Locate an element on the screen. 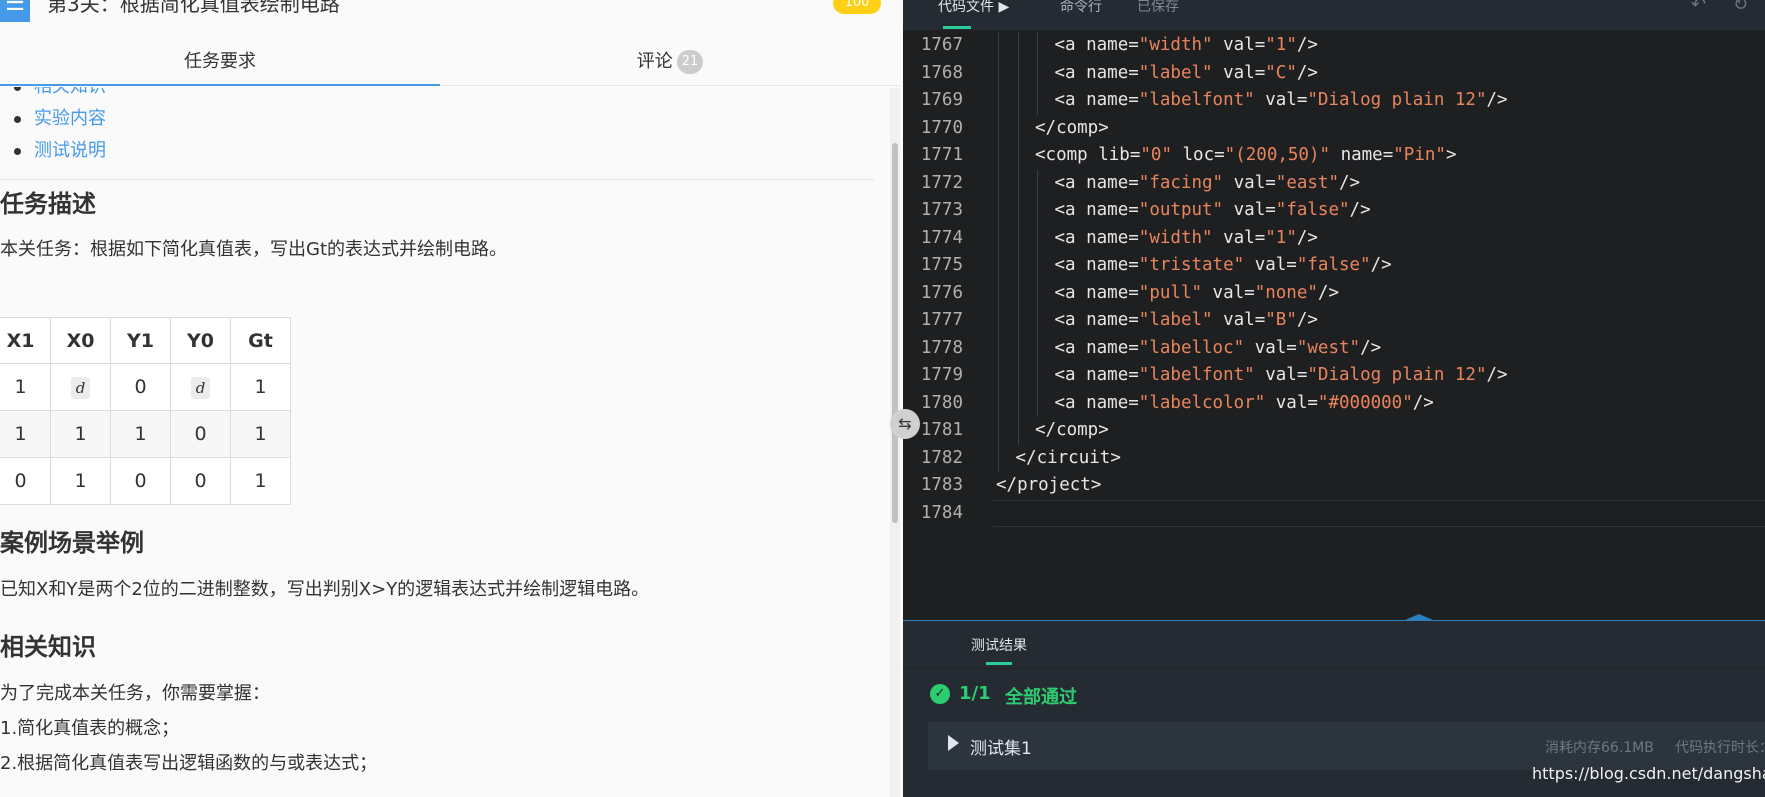  code-text: <a name="width" val="1"/> is located at coordinates (1186, 46).